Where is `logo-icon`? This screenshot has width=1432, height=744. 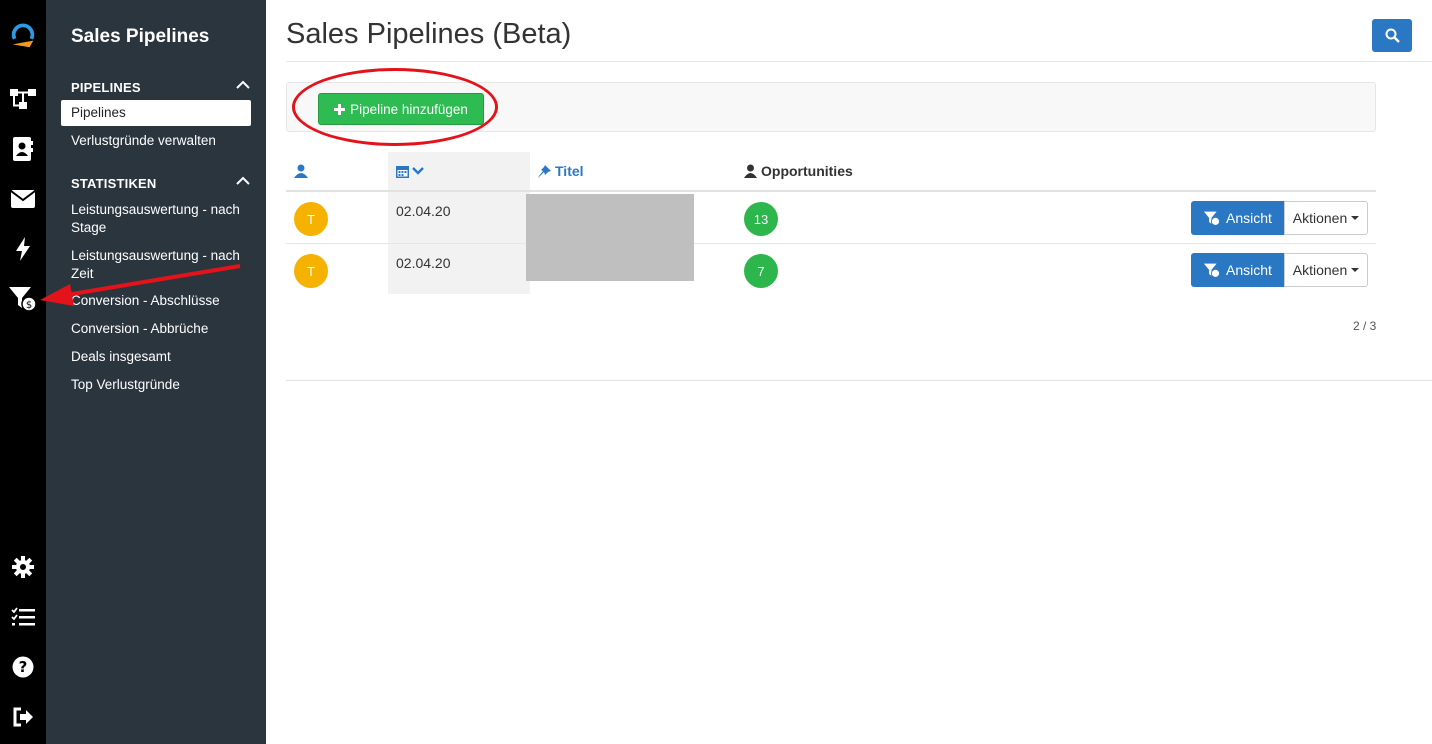
logo-icon is located at coordinates (23, 36).